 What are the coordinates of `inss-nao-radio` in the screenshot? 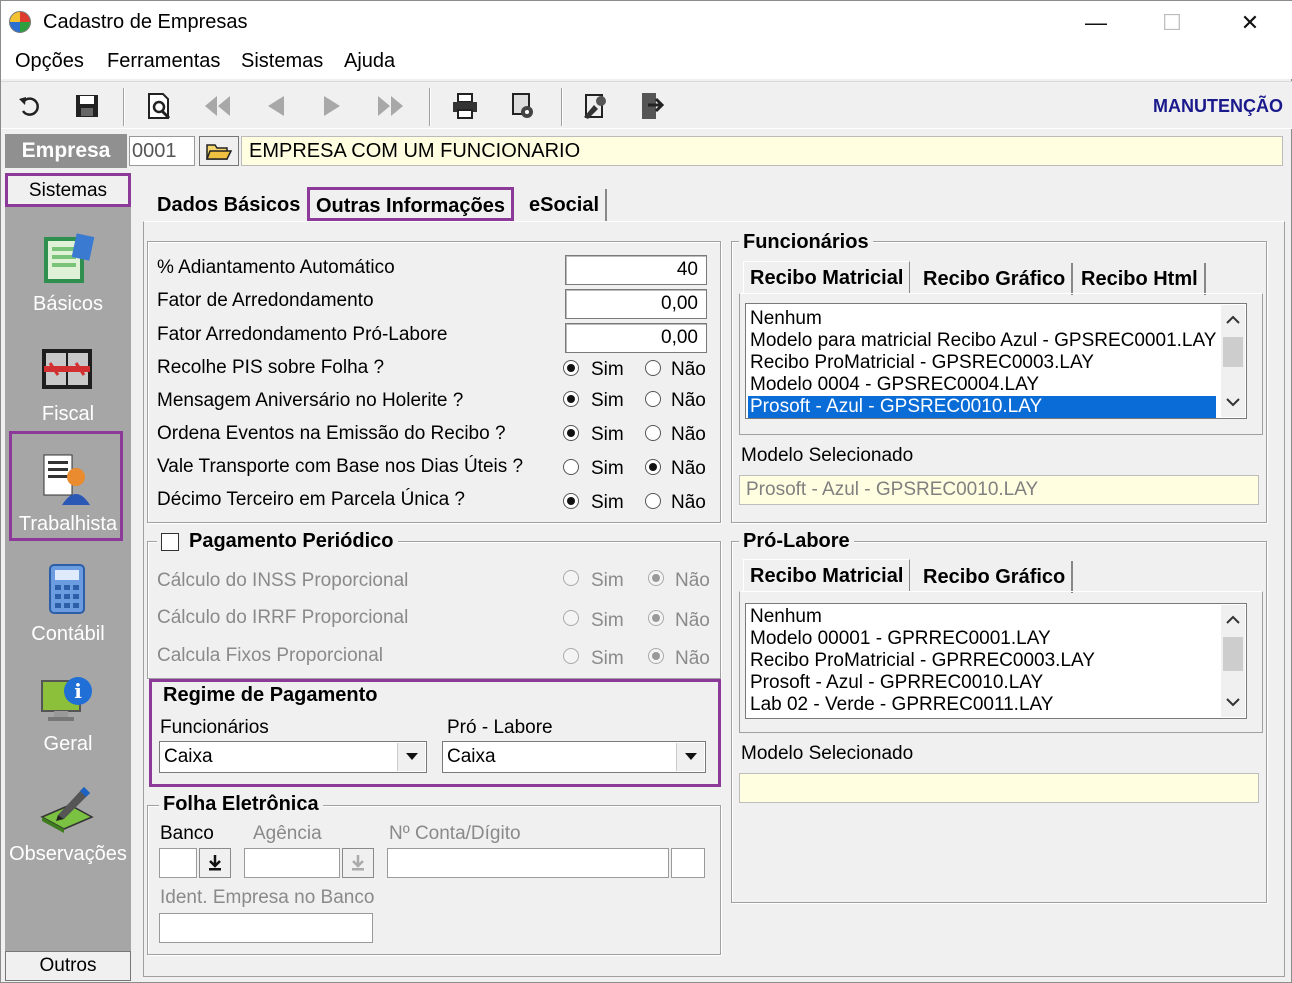 It's located at (656, 578).